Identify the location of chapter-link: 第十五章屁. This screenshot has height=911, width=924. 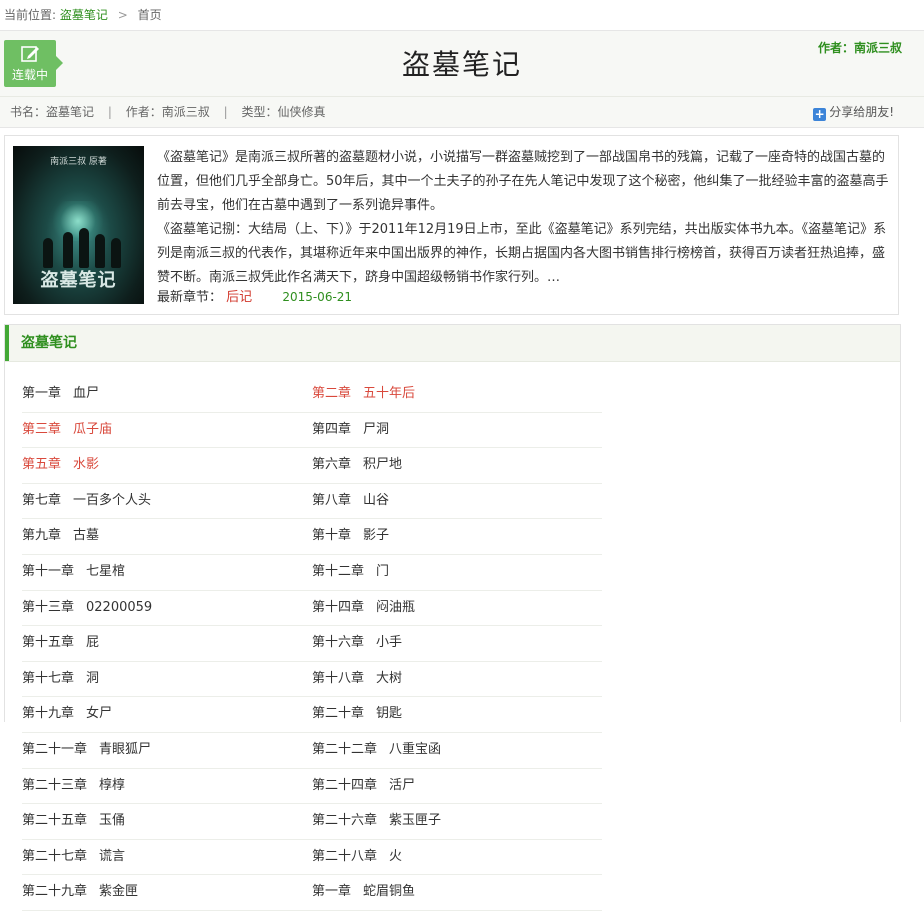
(167, 644).